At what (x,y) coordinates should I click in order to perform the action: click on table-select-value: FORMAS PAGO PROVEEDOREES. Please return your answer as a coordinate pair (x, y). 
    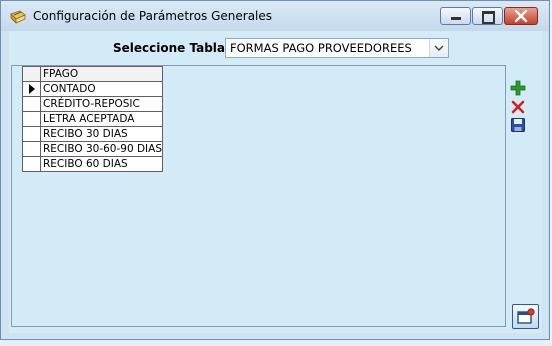
    Looking at the image, I should click on (321, 48).